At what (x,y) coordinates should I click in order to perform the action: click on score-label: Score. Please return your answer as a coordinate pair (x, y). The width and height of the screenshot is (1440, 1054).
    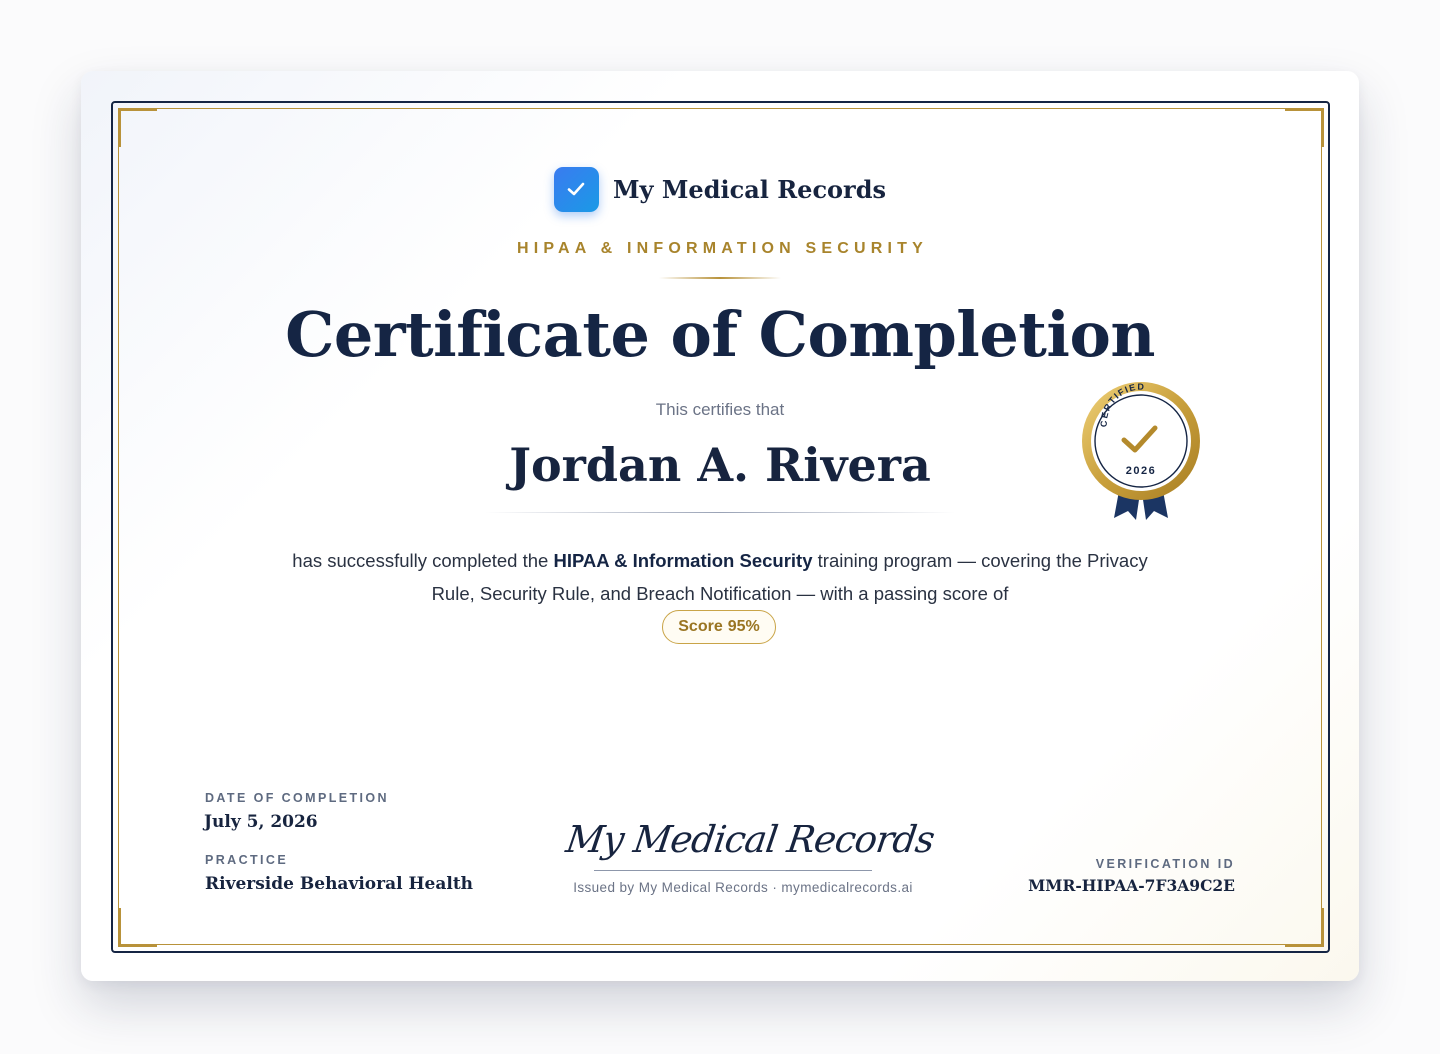
    Looking at the image, I should click on (700, 626).